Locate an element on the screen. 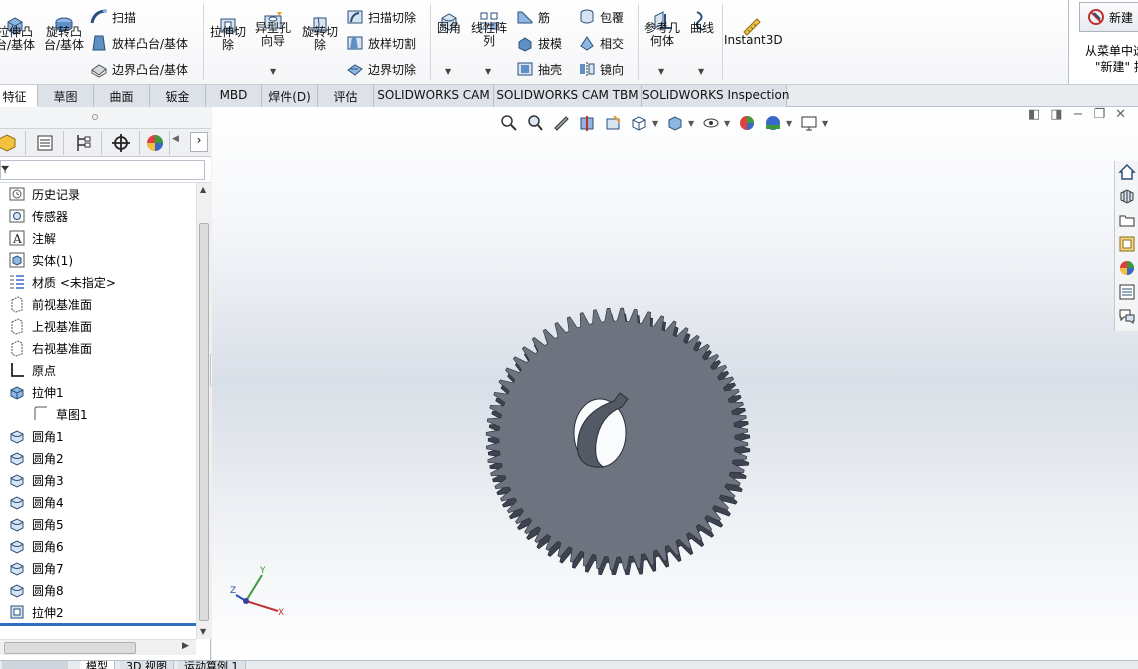 This screenshot has width=1138, height=669. tree-node: 拉伸2 is located at coordinates (36, 612).